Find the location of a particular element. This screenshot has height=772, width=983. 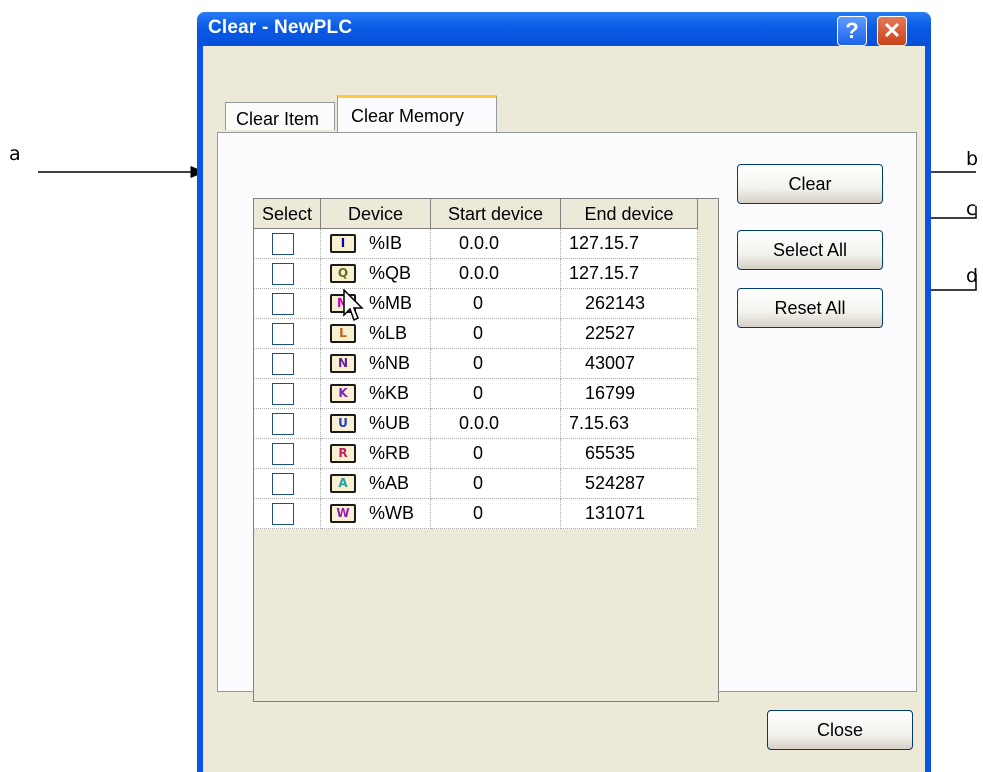

table-row: A %AB 0 524287 is located at coordinates (476, 484).